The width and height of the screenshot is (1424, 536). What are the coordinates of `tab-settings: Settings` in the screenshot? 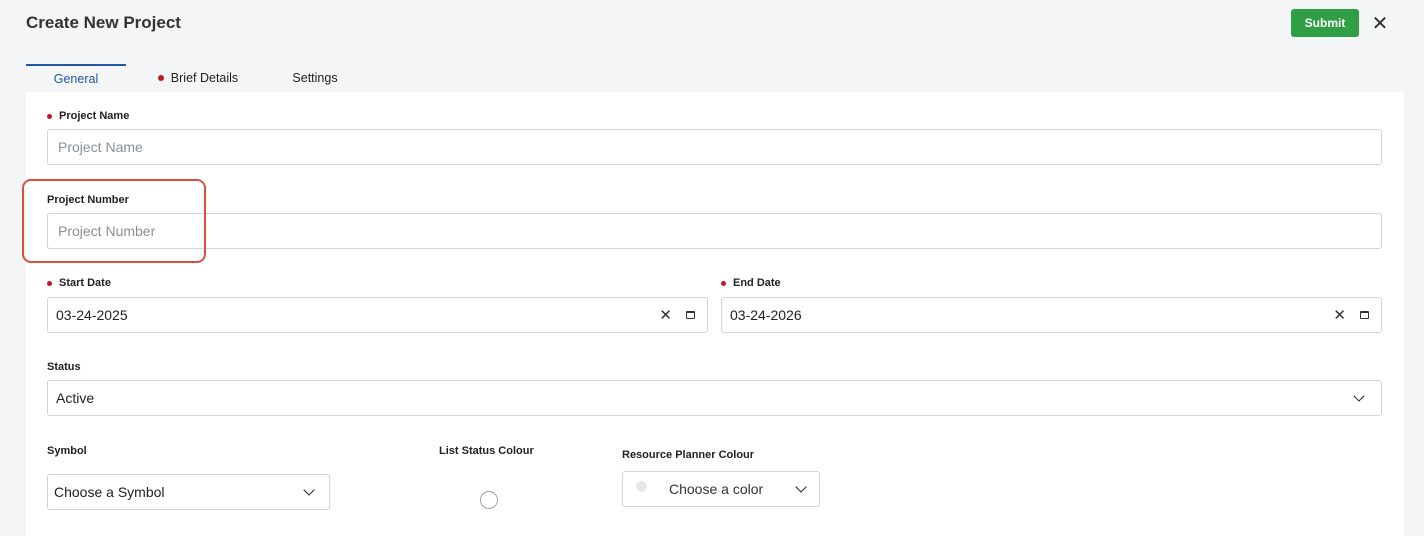 It's located at (315, 77).